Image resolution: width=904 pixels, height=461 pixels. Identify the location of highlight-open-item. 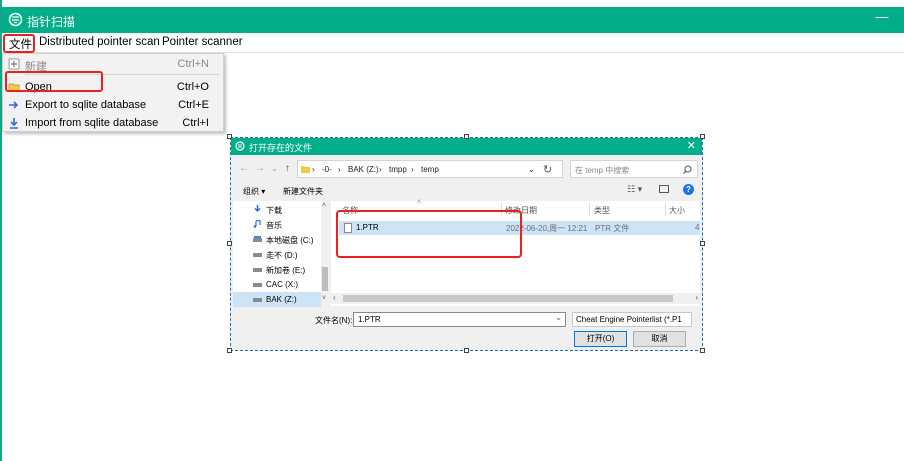
(54, 81).